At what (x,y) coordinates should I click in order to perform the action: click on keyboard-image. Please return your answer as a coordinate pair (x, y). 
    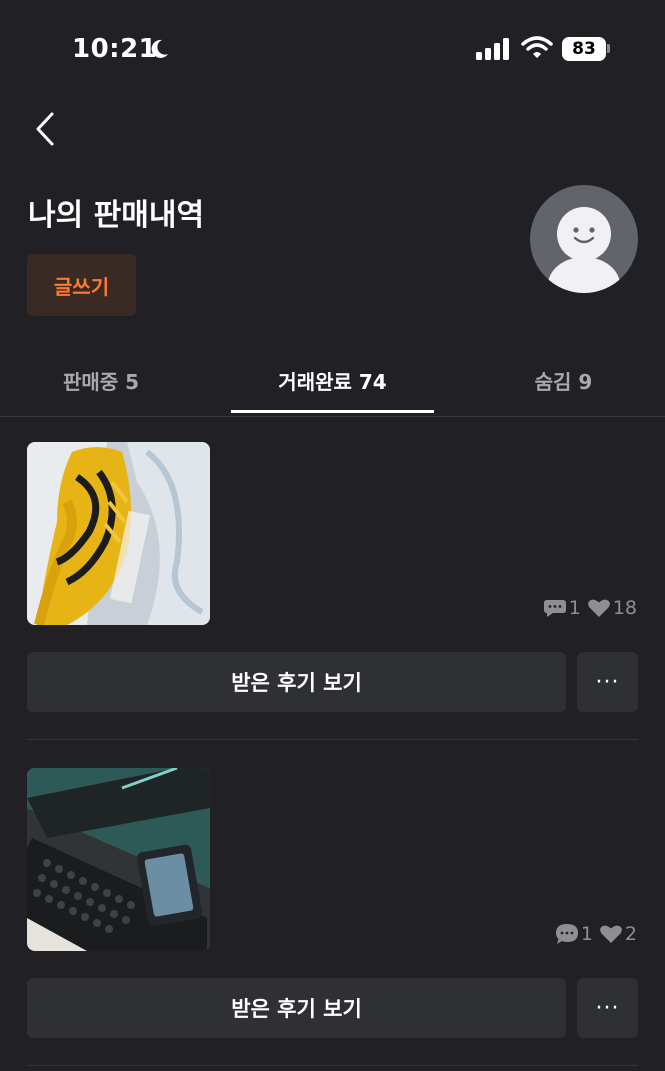
    Looking at the image, I should click on (118, 859).